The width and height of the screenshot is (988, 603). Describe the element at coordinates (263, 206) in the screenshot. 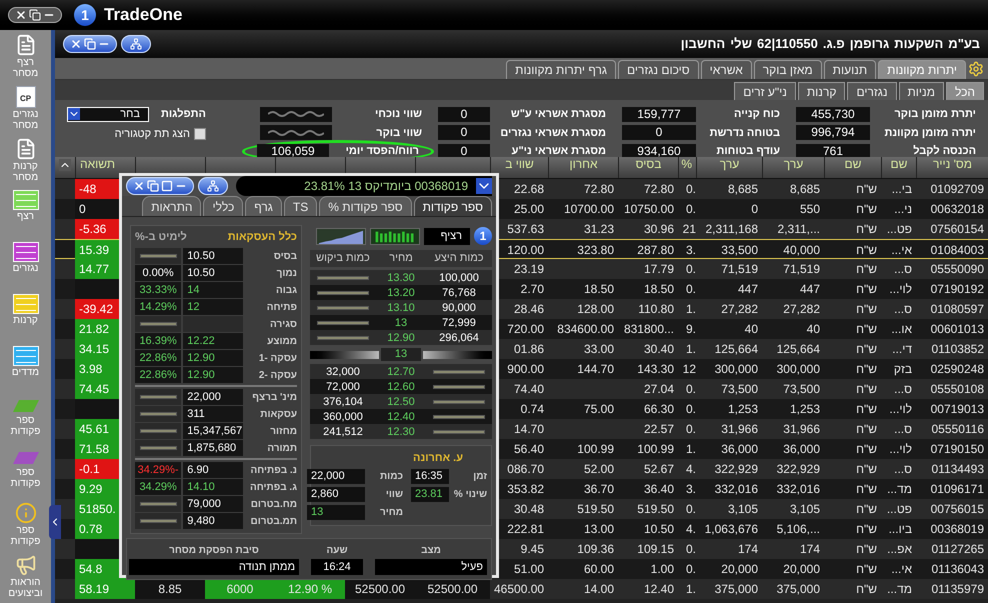

I see `window-tab: גרף` at that location.